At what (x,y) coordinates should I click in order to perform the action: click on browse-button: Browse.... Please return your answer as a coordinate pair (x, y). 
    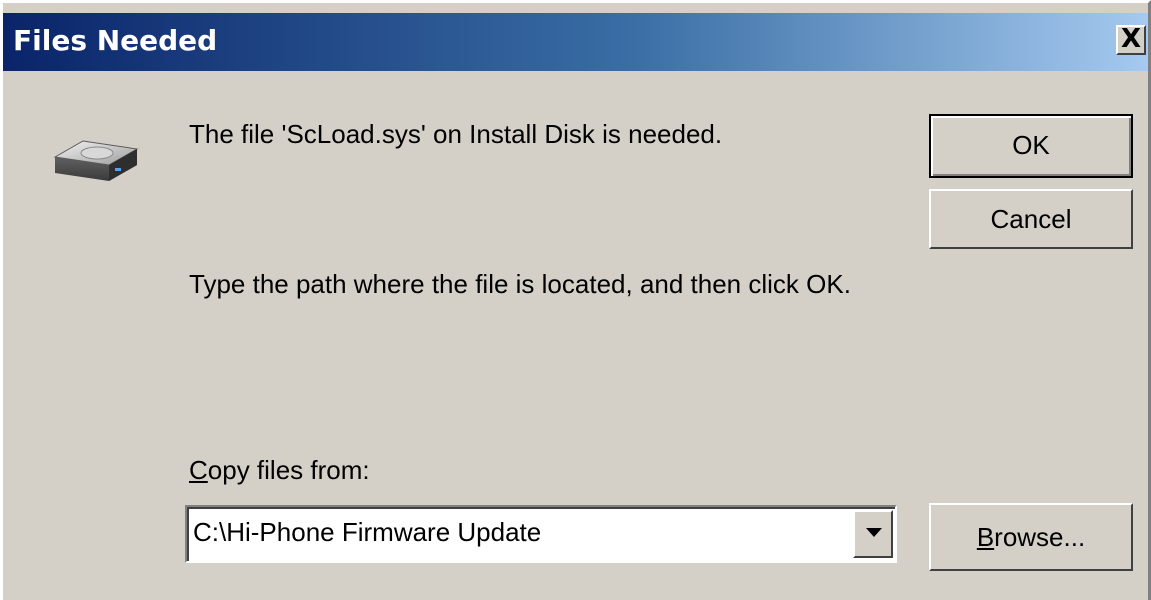
    Looking at the image, I should click on (1031, 537).